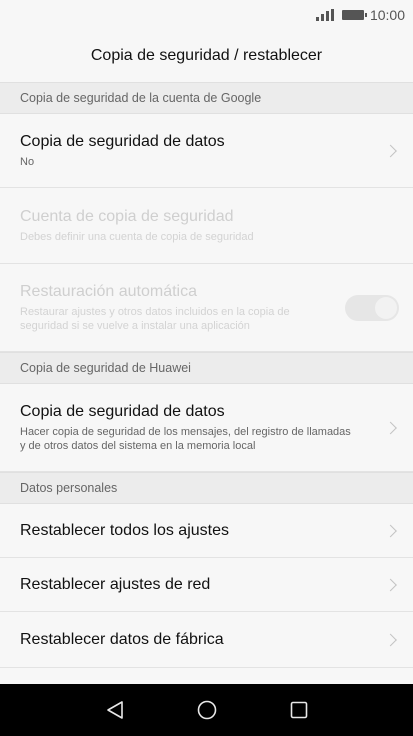 This screenshot has width=413, height=736. Describe the element at coordinates (386, 307) in the screenshot. I see `toggle-knob` at that location.